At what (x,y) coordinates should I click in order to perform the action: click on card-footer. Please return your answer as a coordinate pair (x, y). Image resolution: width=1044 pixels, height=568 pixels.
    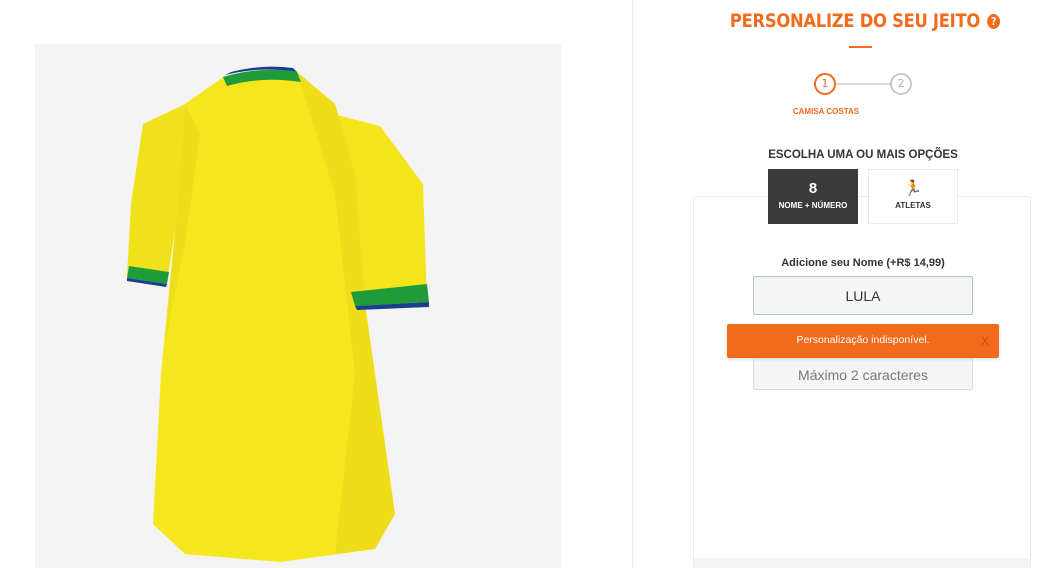
    Looking at the image, I should click on (862, 563).